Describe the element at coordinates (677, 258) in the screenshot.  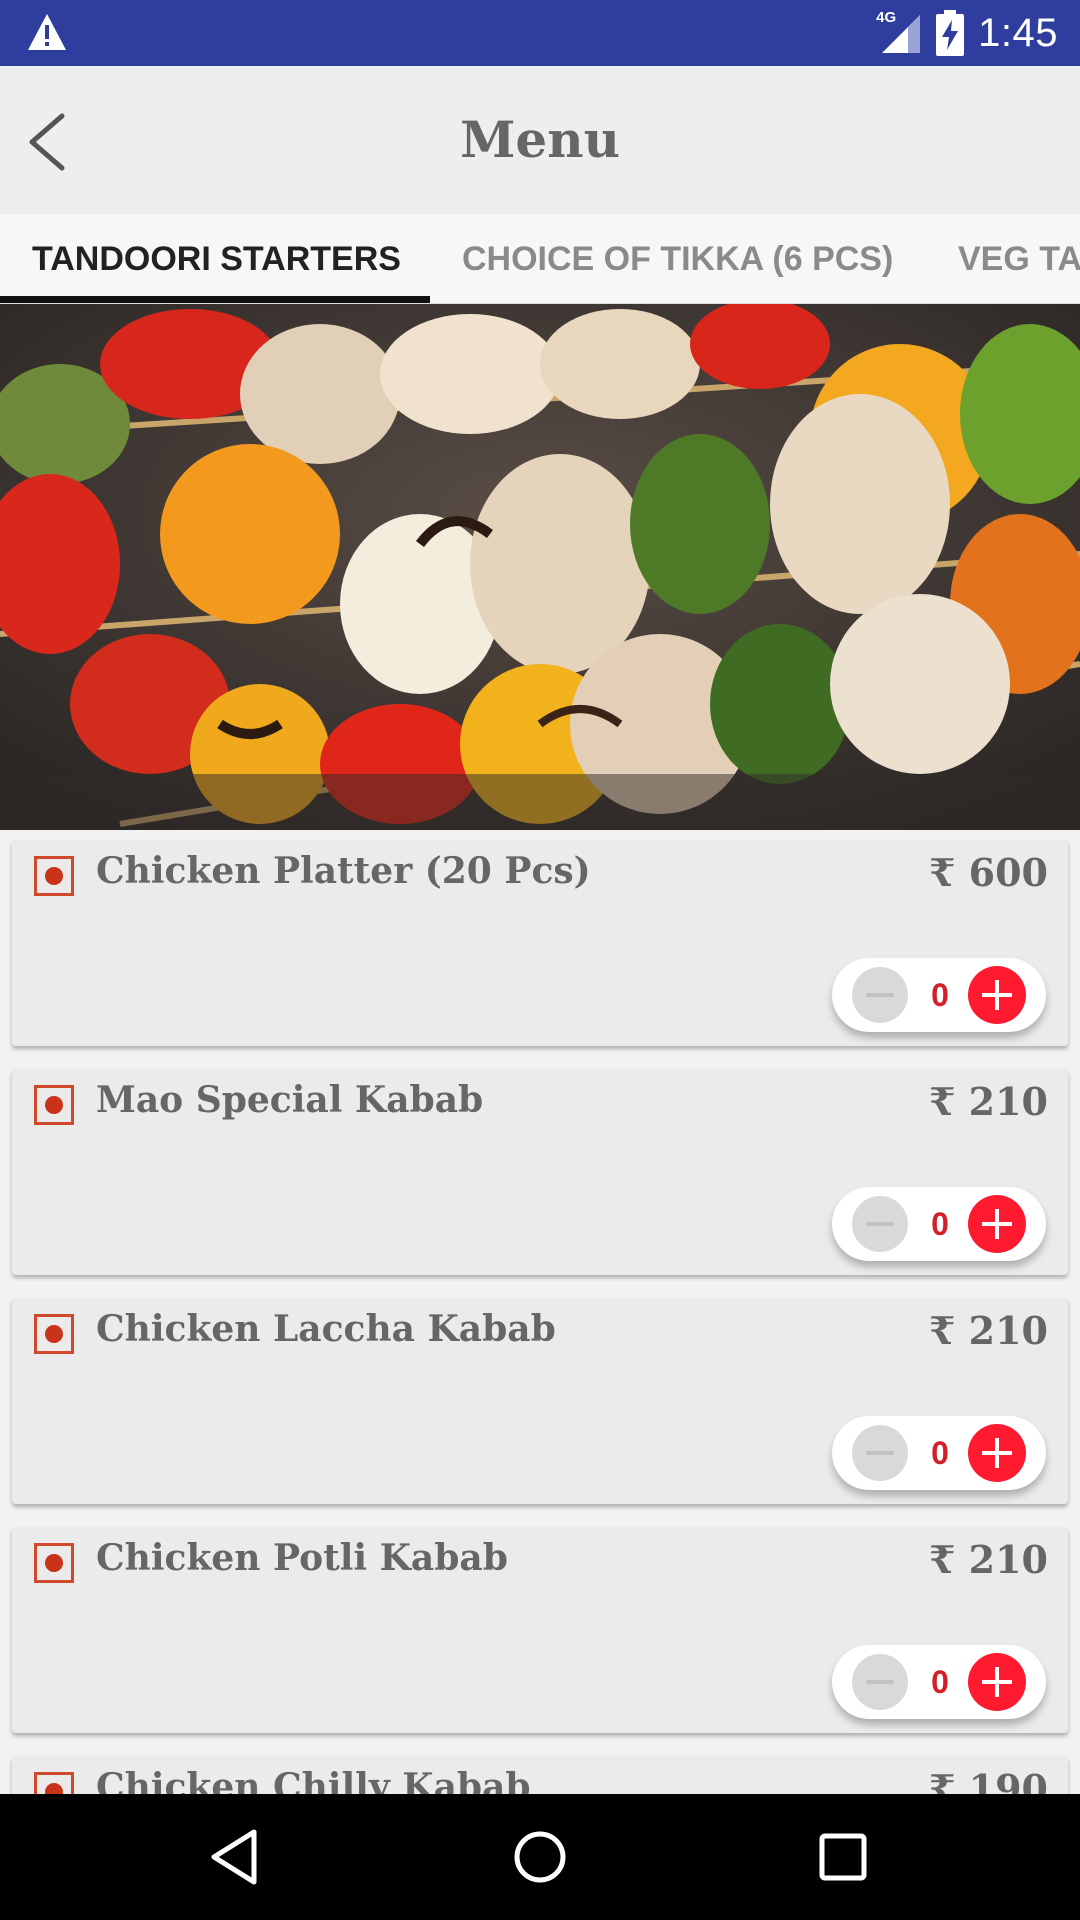
I see `tab-choice-of-tikka: CHOICE OF TIKKA (6 PCS)` at that location.